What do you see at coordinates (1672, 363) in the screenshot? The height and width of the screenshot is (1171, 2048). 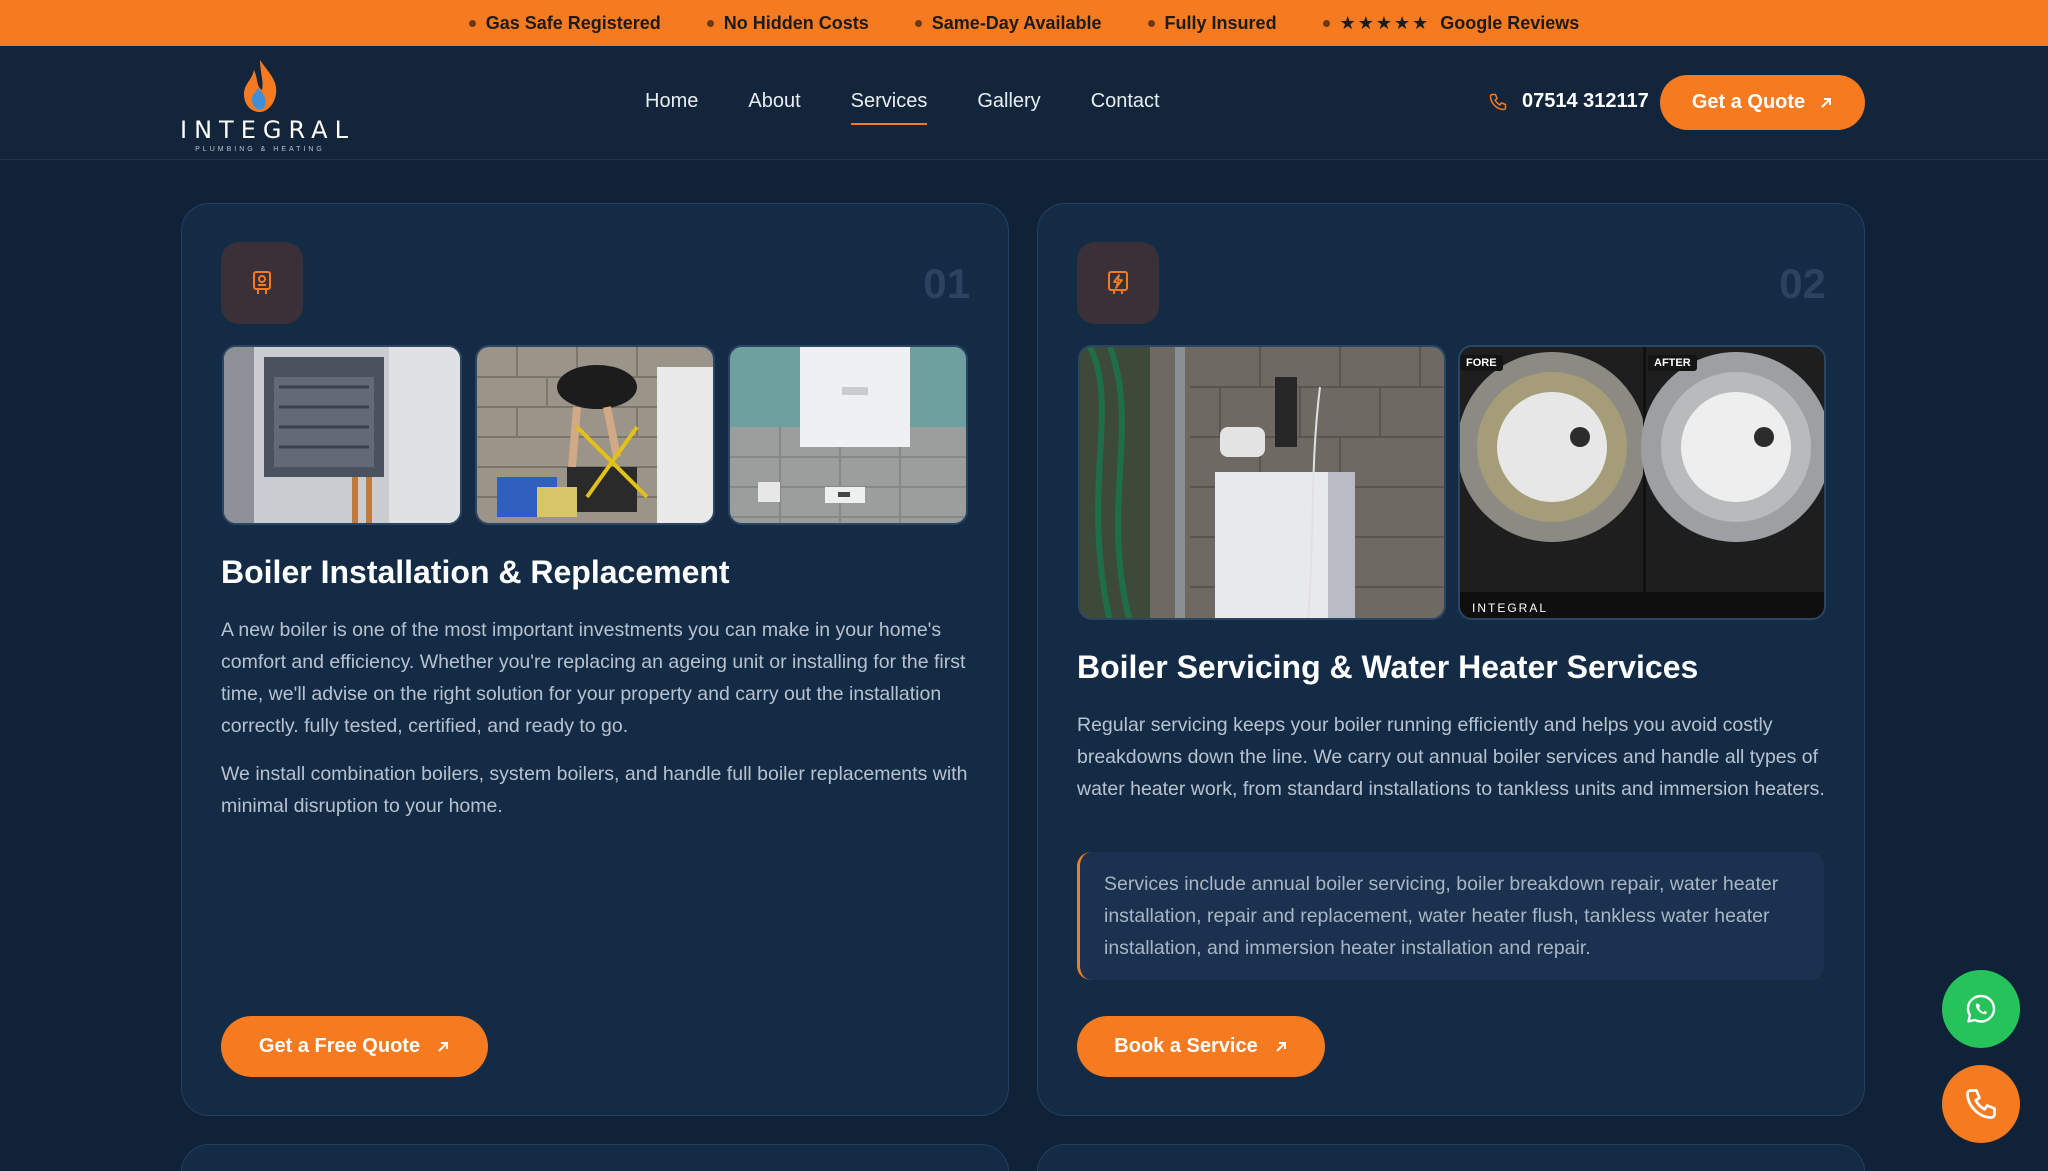 I see `after-label: AFTER` at bounding box center [1672, 363].